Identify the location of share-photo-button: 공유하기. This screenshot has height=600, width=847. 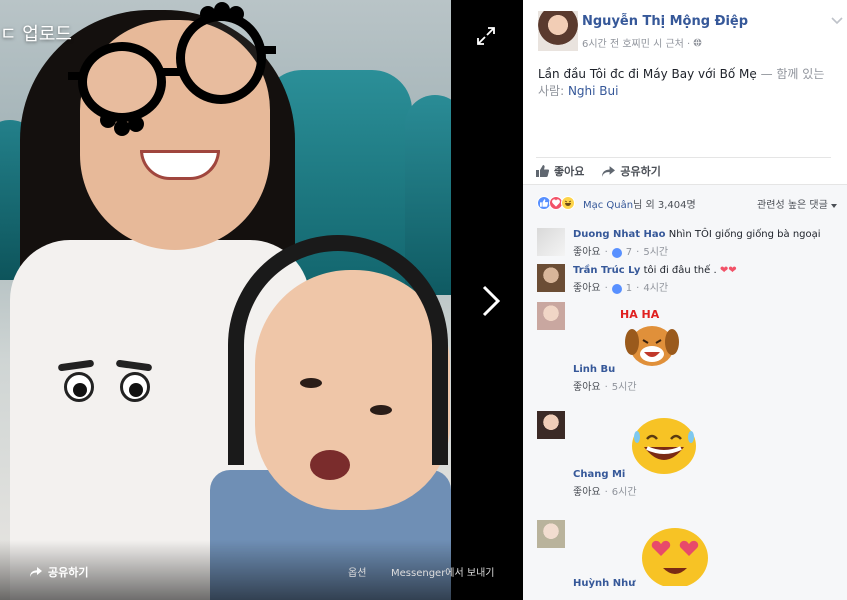
(59, 572).